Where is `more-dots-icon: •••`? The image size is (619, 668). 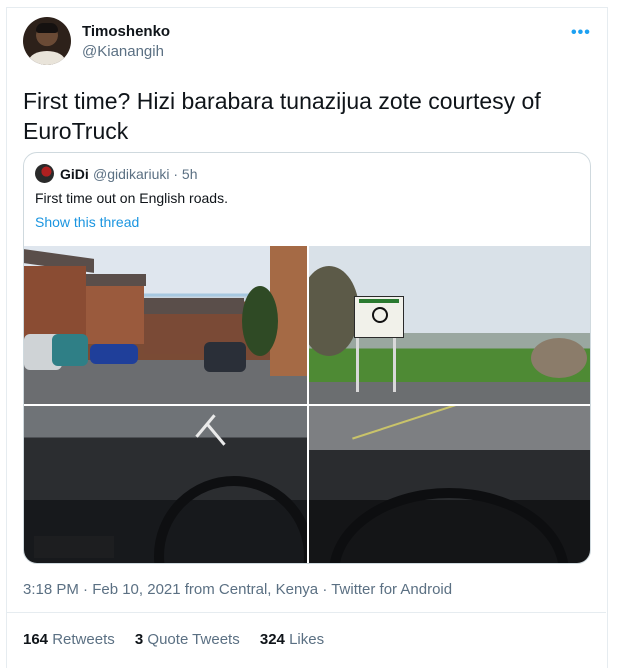 more-dots-icon: ••• is located at coordinates (581, 33).